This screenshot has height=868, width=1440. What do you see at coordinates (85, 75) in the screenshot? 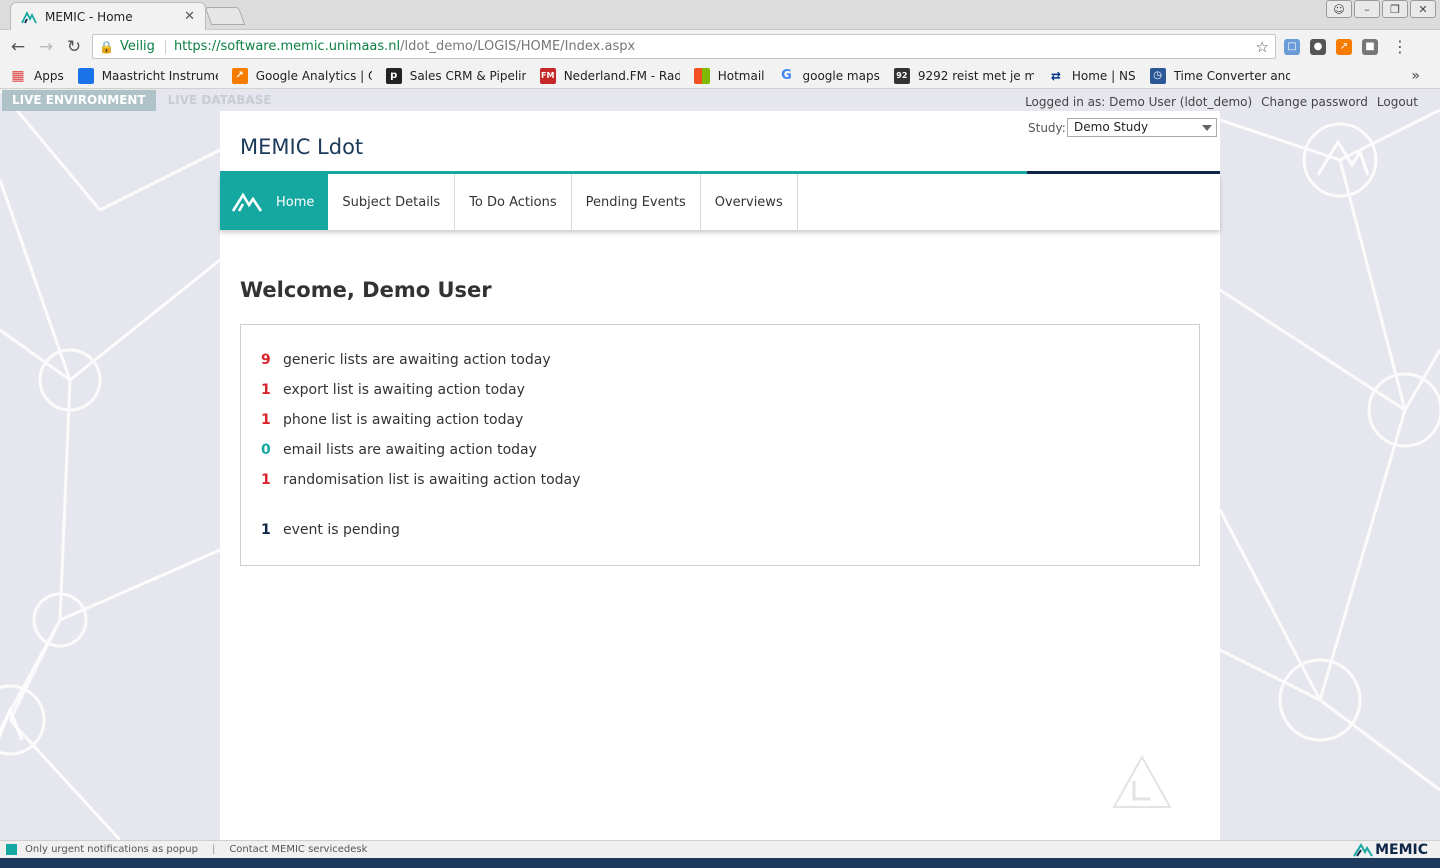
I see `maastricht-icon` at bounding box center [85, 75].